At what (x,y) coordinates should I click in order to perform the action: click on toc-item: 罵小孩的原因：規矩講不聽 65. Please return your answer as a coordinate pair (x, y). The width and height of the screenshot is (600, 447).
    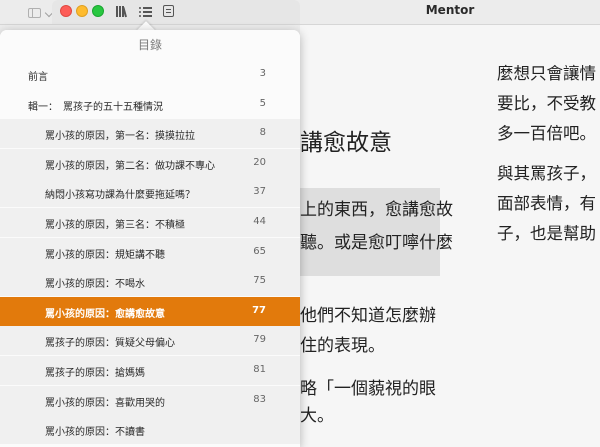
    Looking at the image, I should click on (150, 252).